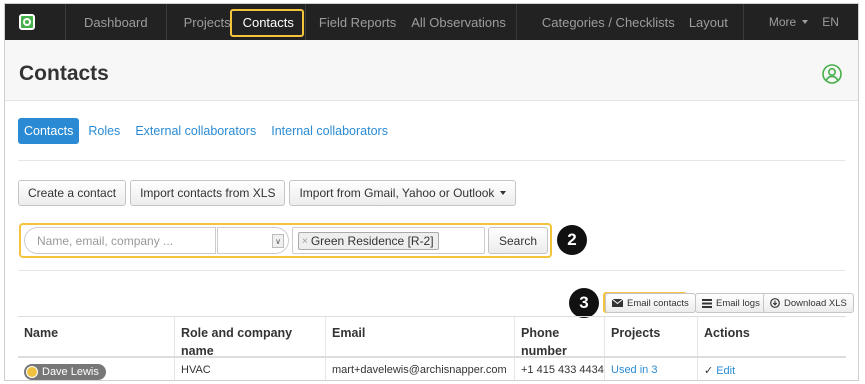  What do you see at coordinates (397, 193) in the screenshot?
I see `import-email-label: Import from Gmail, Yahoo or Outlook` at bounding box center [397, 193].